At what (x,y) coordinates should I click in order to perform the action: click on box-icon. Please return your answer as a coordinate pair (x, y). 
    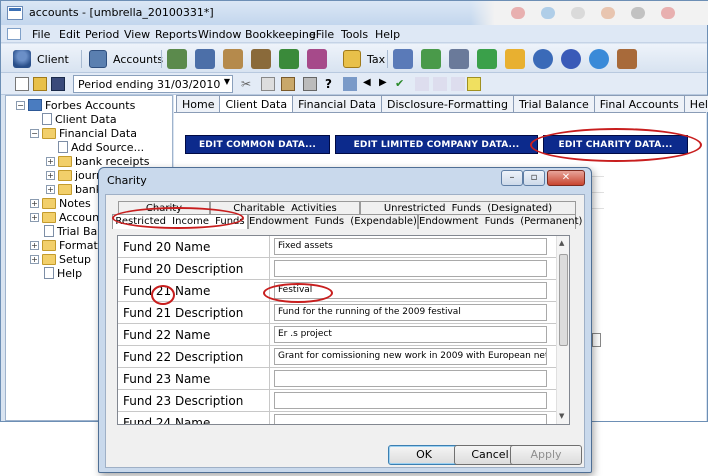
    Looking at the image, I should click on (261, 59).